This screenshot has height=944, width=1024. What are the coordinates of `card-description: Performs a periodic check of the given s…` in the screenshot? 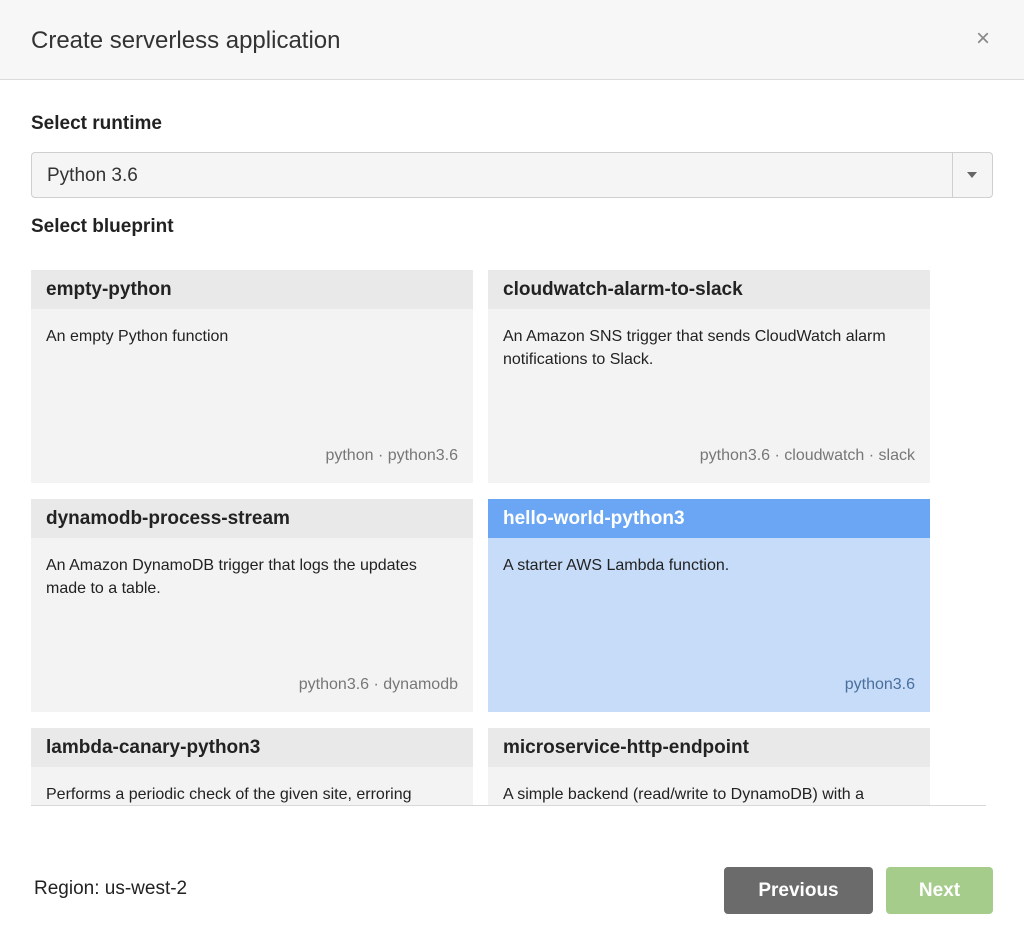 It's located at (229, 794).